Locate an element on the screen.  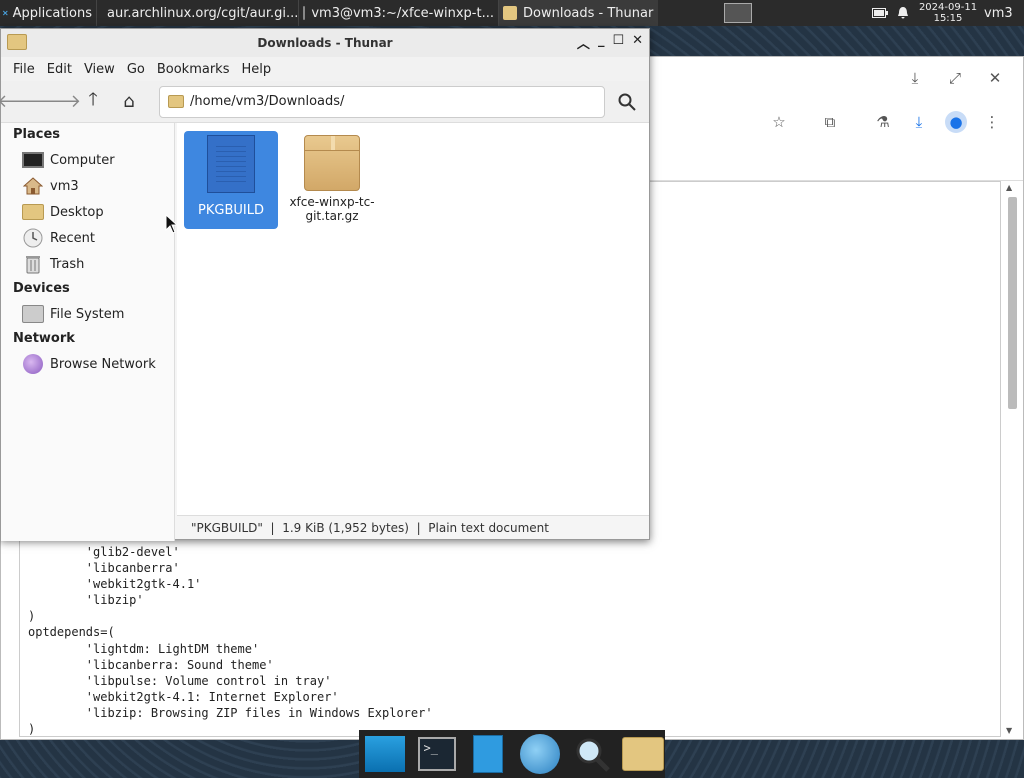
sidebar-item-browse-network: Browse Network is located at coordinates (87, 364).